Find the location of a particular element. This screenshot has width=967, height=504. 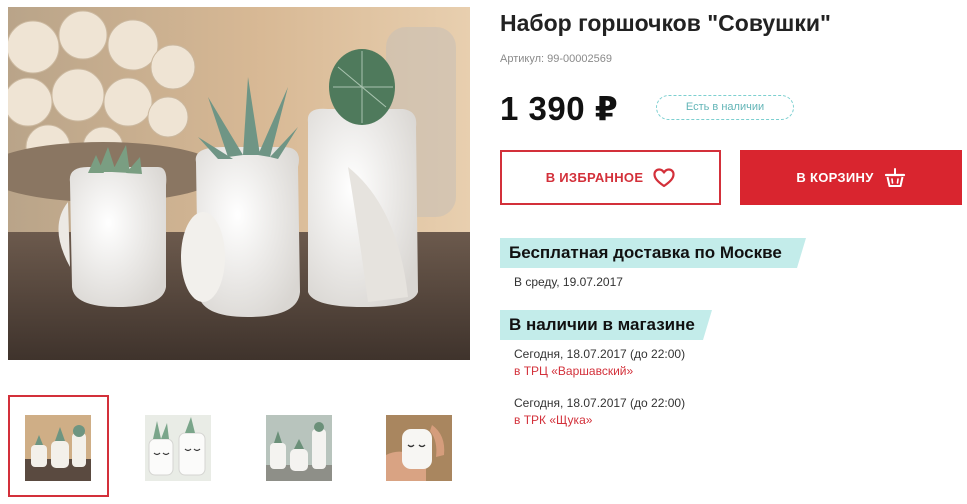

store-2-link: в ТРК «Щука» is located at coordinates (553, 420).